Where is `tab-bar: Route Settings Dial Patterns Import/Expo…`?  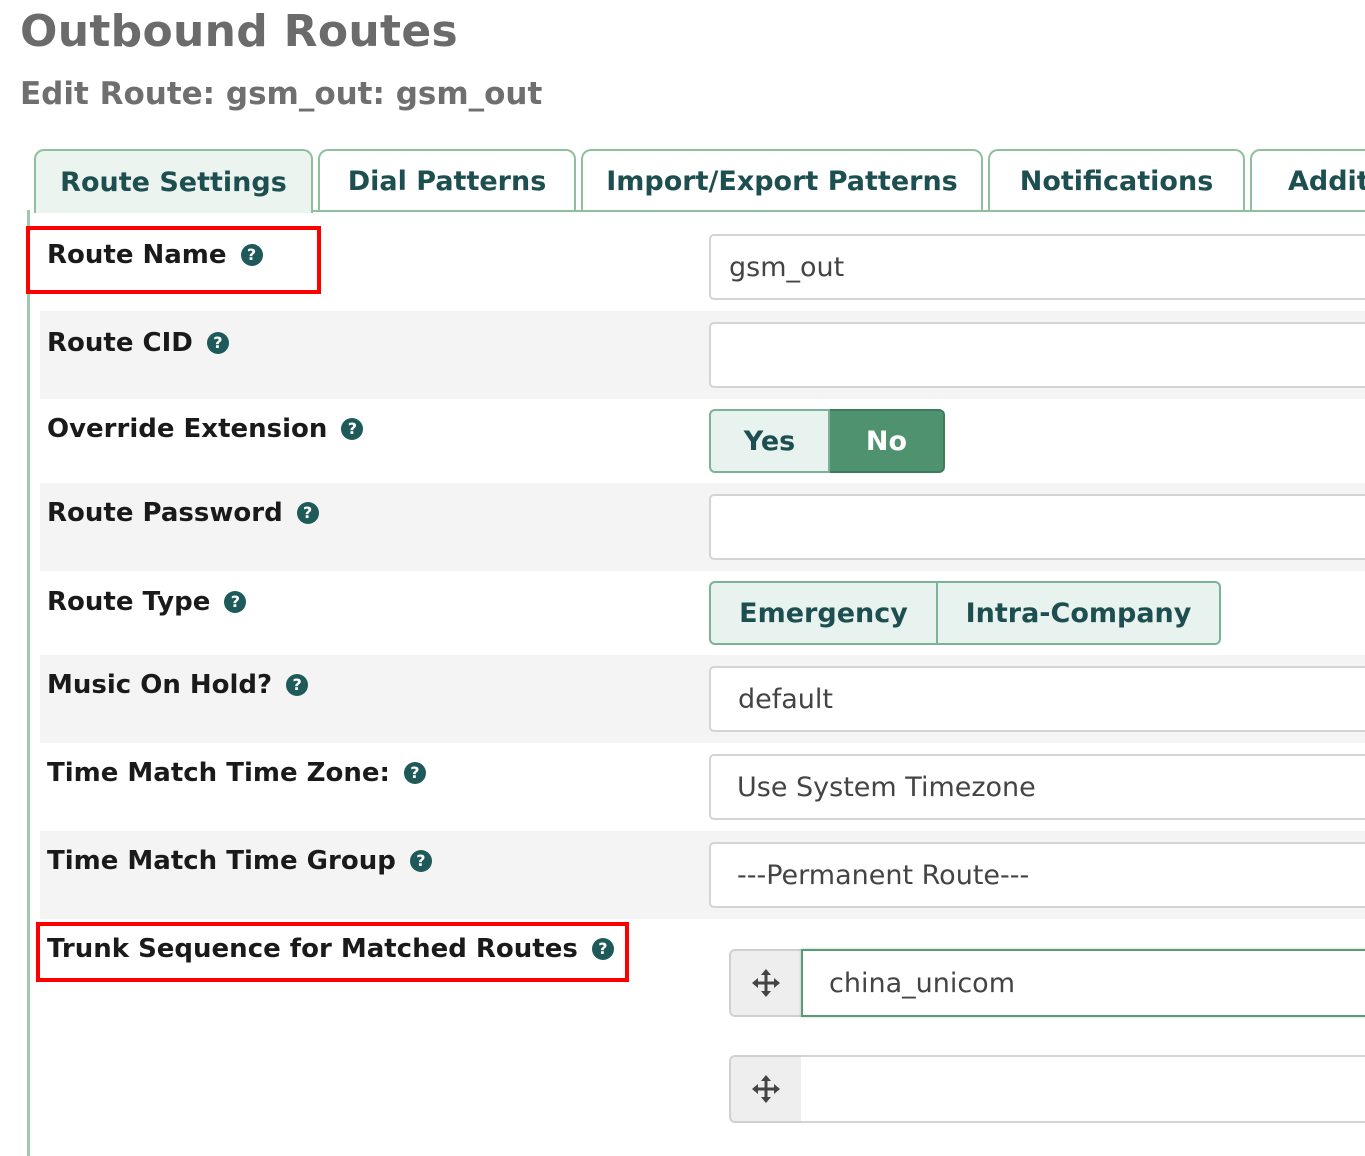
tab-bar: Route Settings Dial Patterns Import/Expo… is located at coordinates (699, 181).